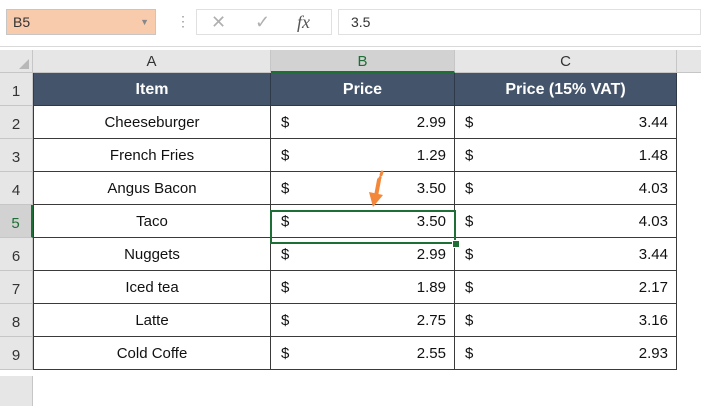 The image size is (701, 406). What do you see at coordinates (566, 89) in the screenshot?
I see `header-cell-vat: Price (15% VAT)` at bounding box center [566, 89].